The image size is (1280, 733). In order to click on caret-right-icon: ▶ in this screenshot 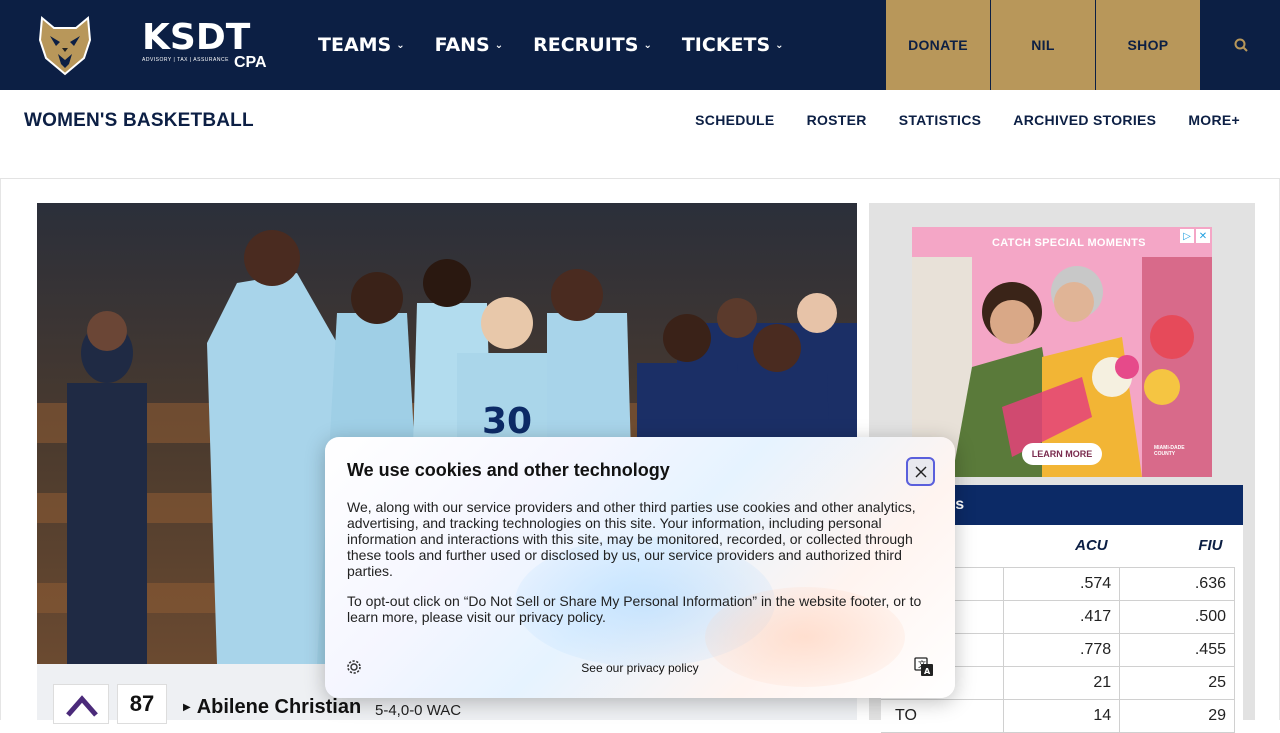, I will do `click(187, 708)`.